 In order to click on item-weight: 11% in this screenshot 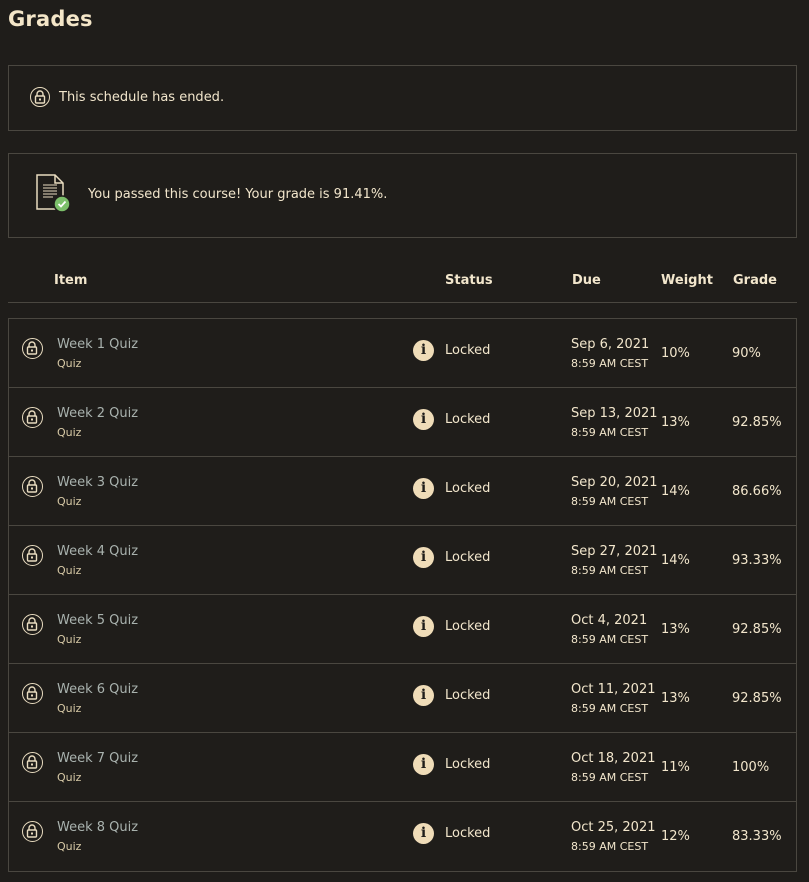, I will do `click(675, 767)`.